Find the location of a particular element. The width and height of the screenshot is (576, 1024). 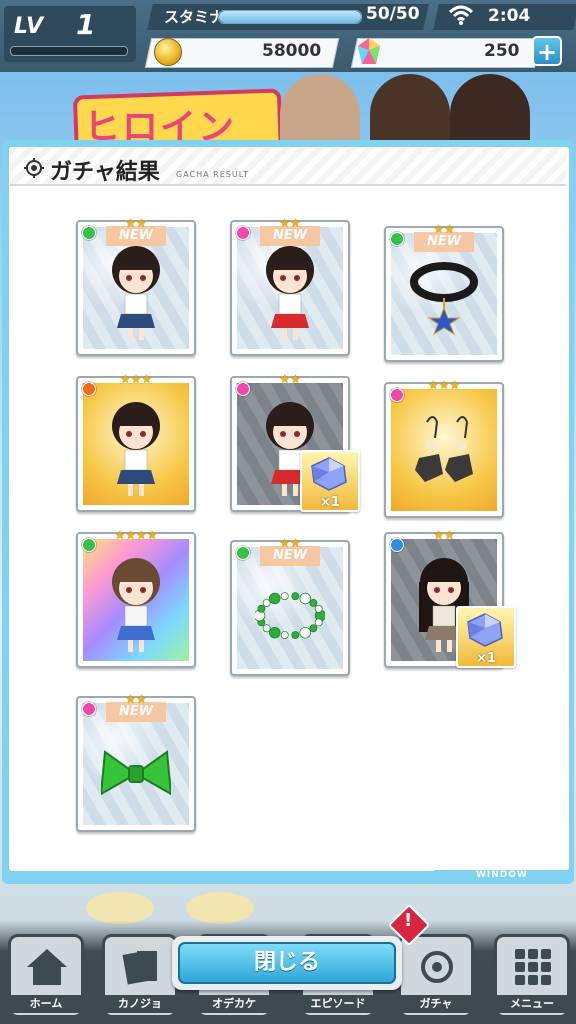

exp-bar is located at coordinates (69, 51).